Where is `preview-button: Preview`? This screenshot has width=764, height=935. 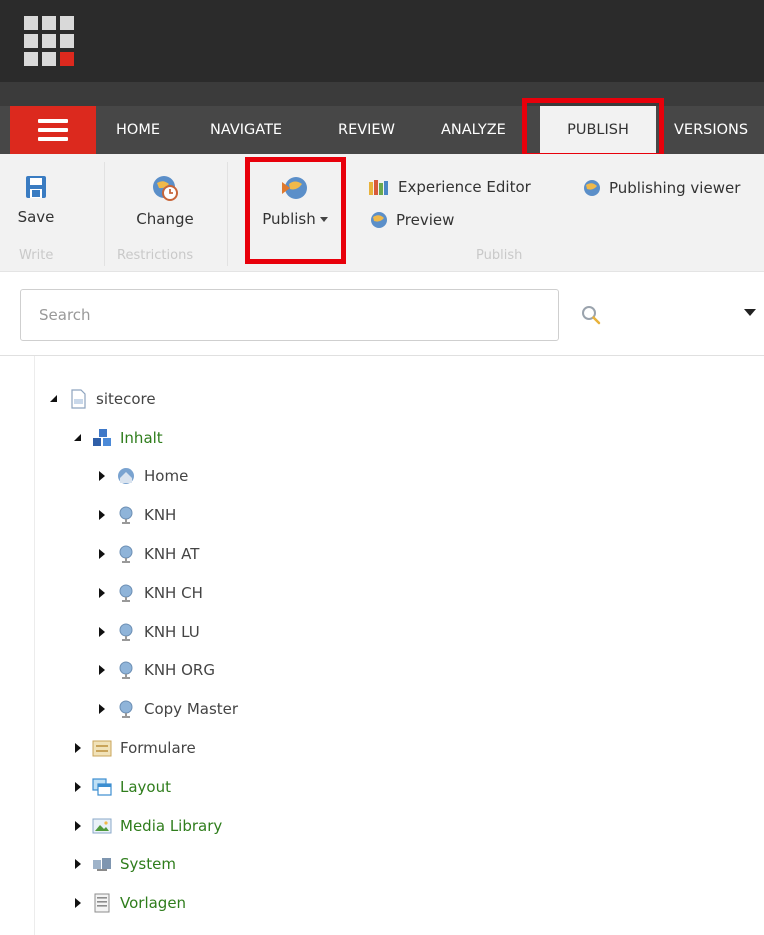
preview-button: Preview is located at coordinates (411, 220).